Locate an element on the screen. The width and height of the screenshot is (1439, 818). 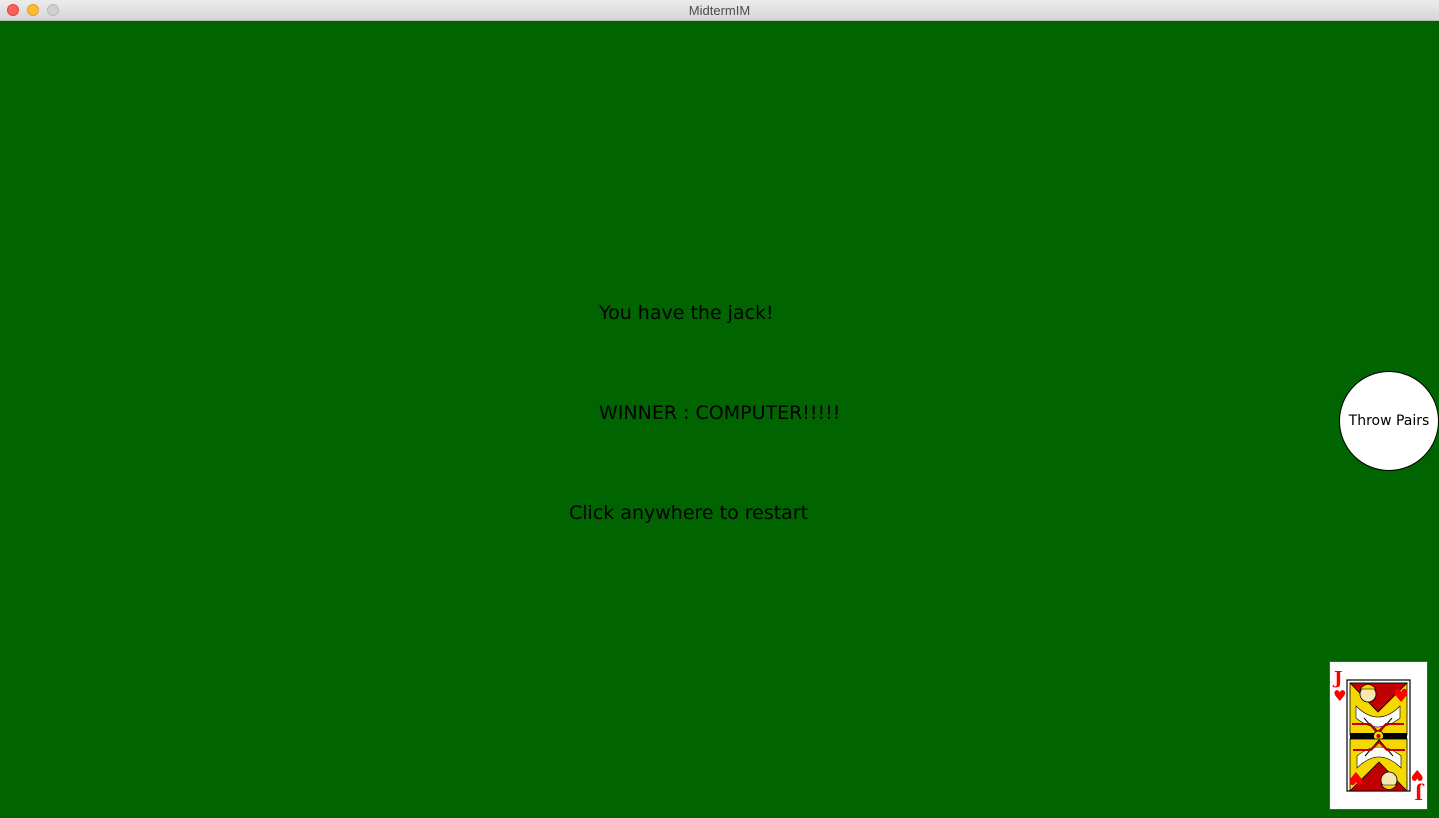
jack-of-hearts-card: J ♥ J ♥ ♥ ♥ is located at coordinates (1378, 735).